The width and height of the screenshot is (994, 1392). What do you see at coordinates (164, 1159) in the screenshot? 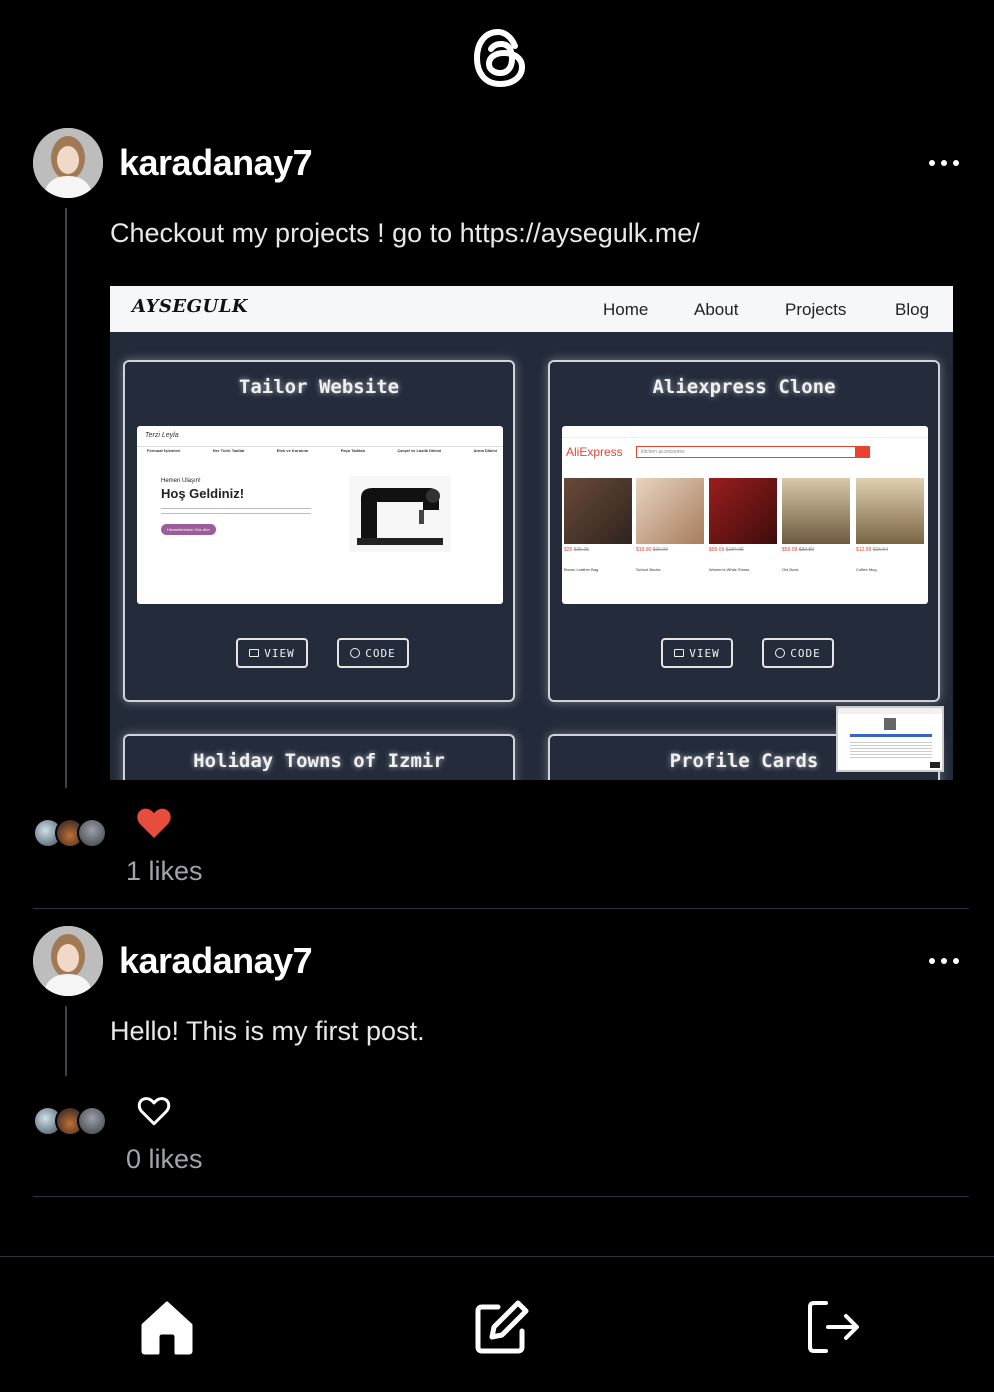
I see `likes-count: 0 likes` at bounding box center [164, 1159].